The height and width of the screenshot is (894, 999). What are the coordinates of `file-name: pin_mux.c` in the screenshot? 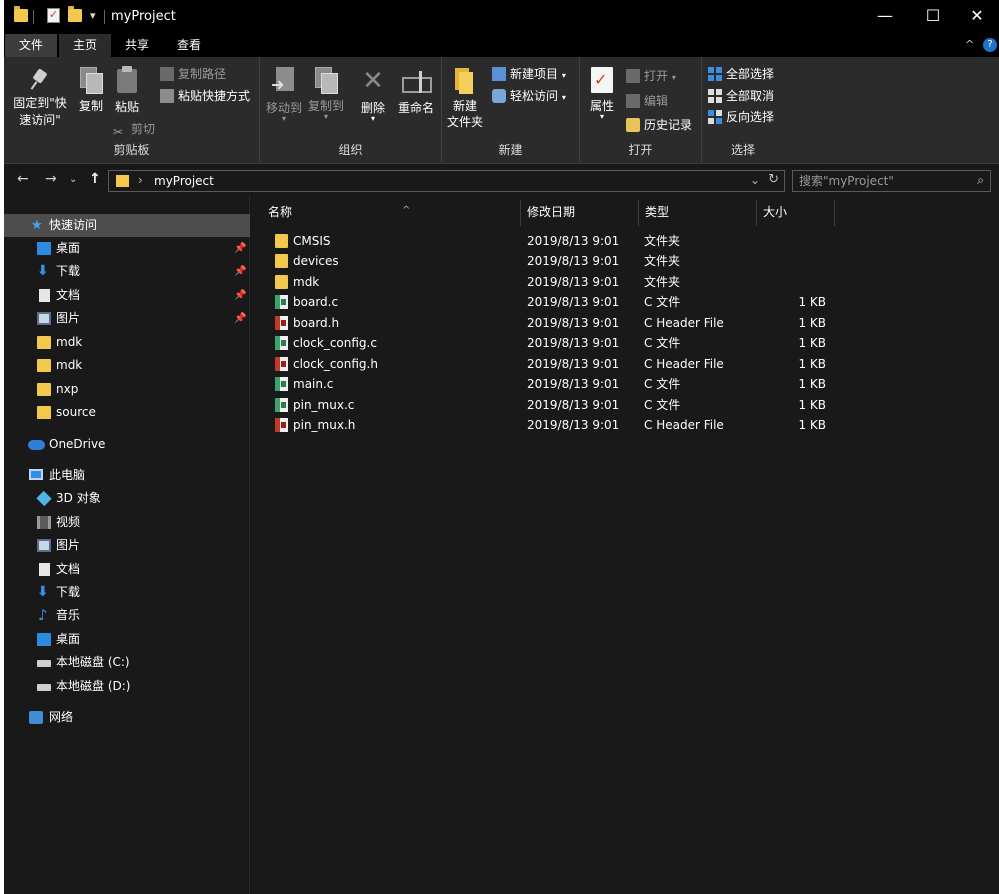 It's located at (324, 405).